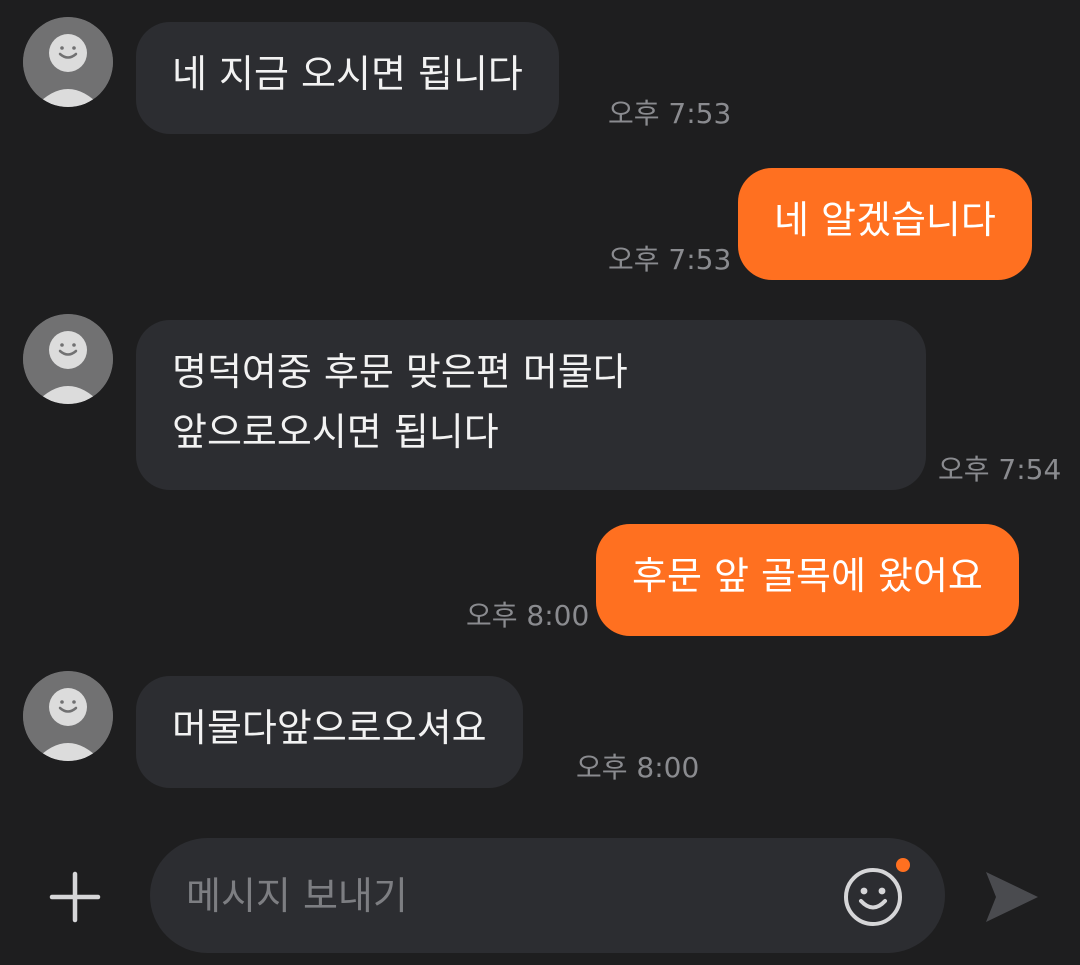 This screenshot has height=965, width=1080. I want to click on notification-dot, so click(903, 865).